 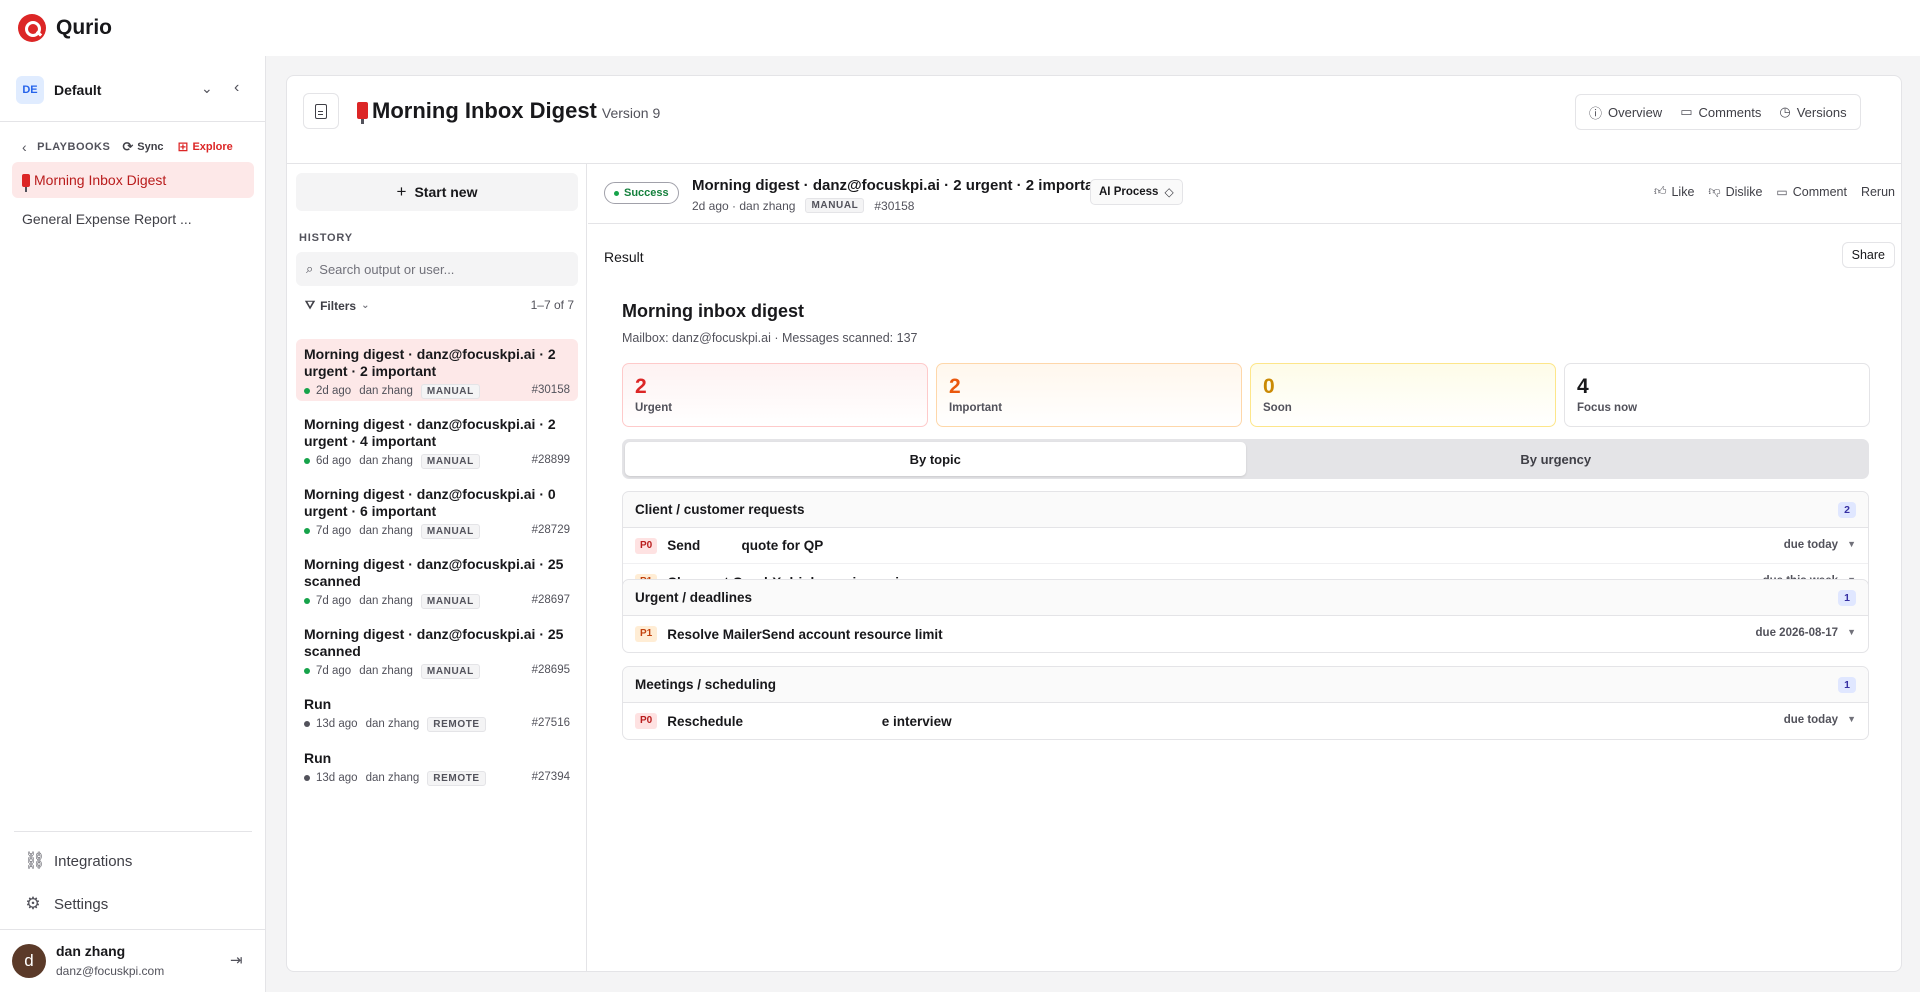 I want to click on group-count: 2, so click(x=1847, y=510).